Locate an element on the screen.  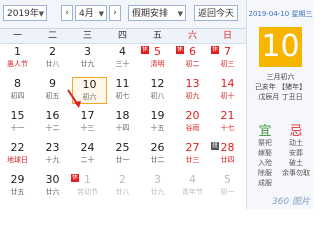
day-lunar: 廿二 is located at coordinates (157, 160).